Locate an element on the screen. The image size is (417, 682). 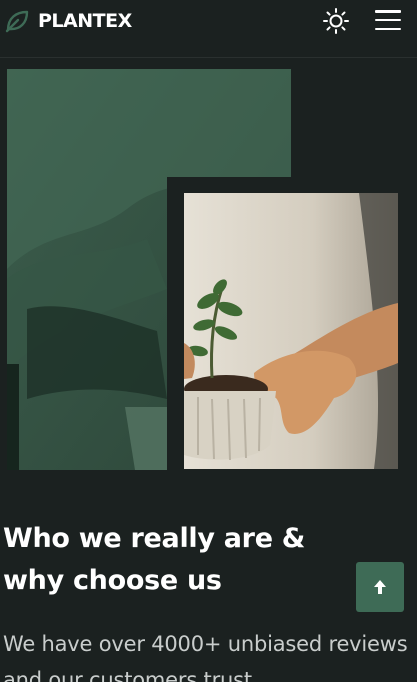
about-heading: Who we really are & why choose us is located at coordinates (154, 559).